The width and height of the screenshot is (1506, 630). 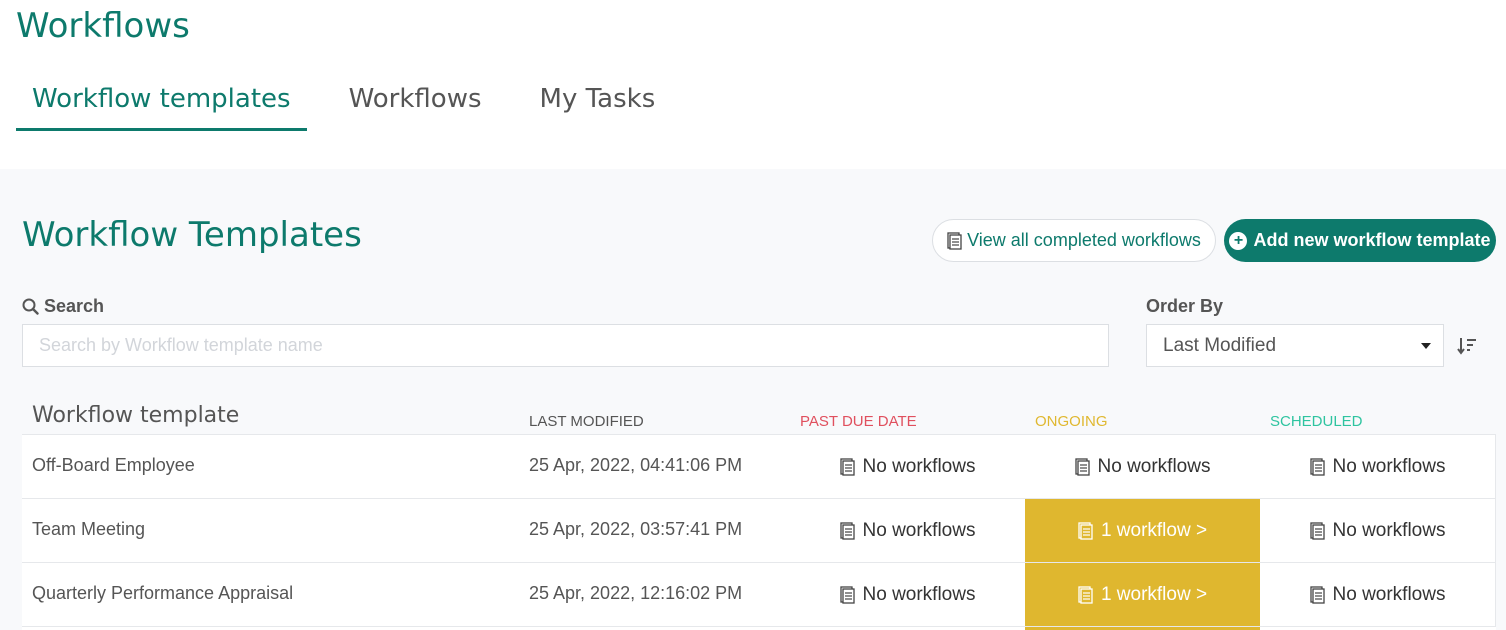 What do you see at coordinates (1185, 306) in the screenshot?
I see `order-by-label: Order By` at bounding box center [1185, 306].